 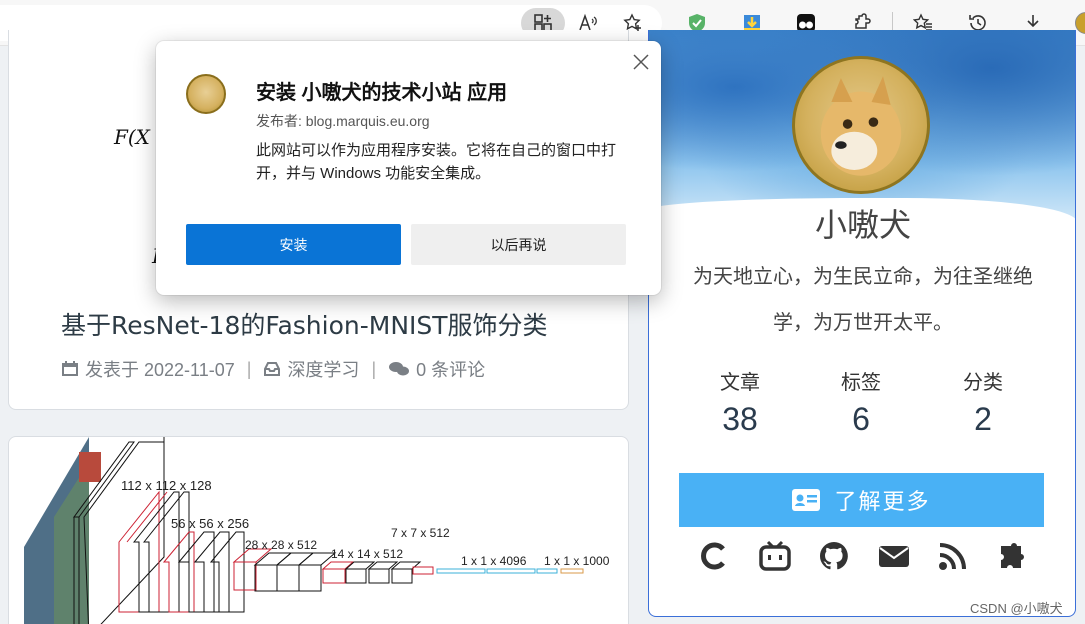 What do you see at coordinates (863, 300) in the screenshot?
I see `profile-motto: 为天地立心，为生民立命，为往圣继绝学，为万世开太平。` at bounding box center [863, 300].